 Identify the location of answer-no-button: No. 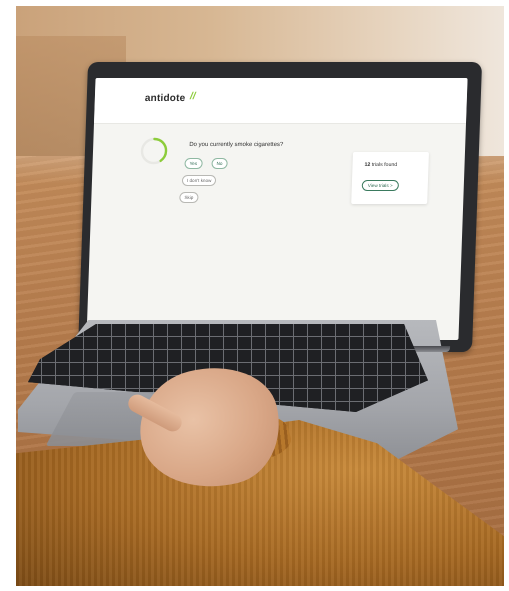
(219, 163).